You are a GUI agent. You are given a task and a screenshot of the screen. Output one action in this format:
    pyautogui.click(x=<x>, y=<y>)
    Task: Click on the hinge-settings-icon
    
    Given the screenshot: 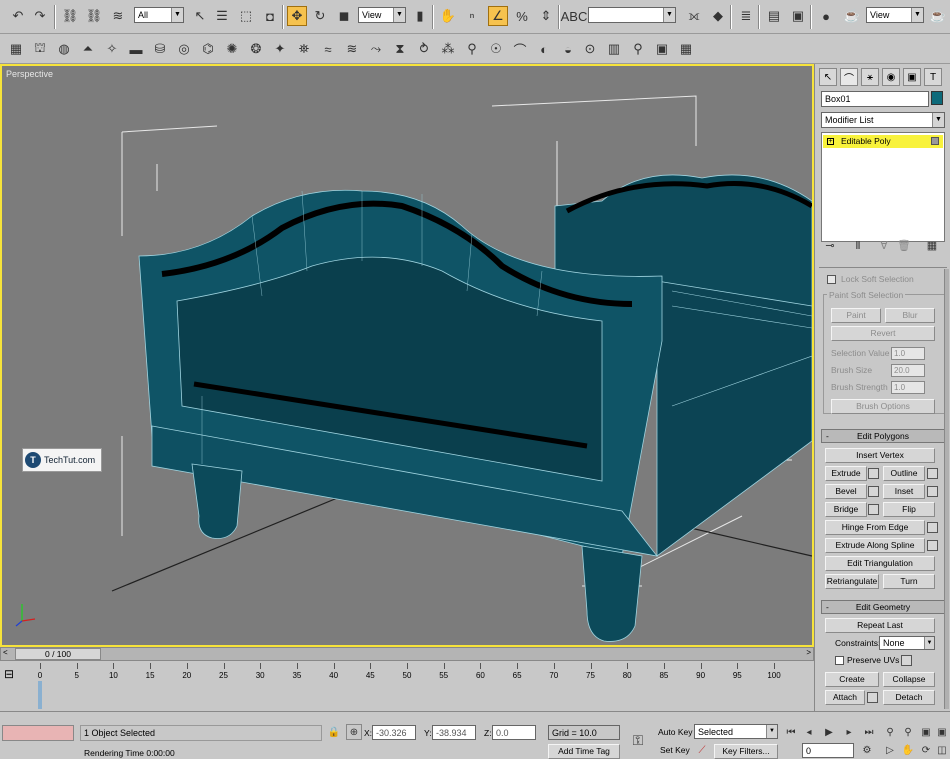 What is the action you would take?
    pyautogui.click(x=932, y=527)
    